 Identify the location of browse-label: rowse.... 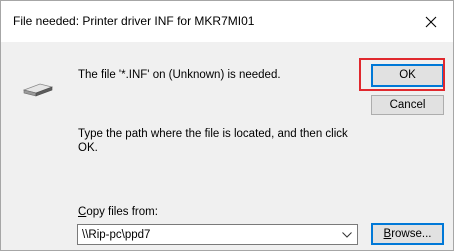
(411, 234).